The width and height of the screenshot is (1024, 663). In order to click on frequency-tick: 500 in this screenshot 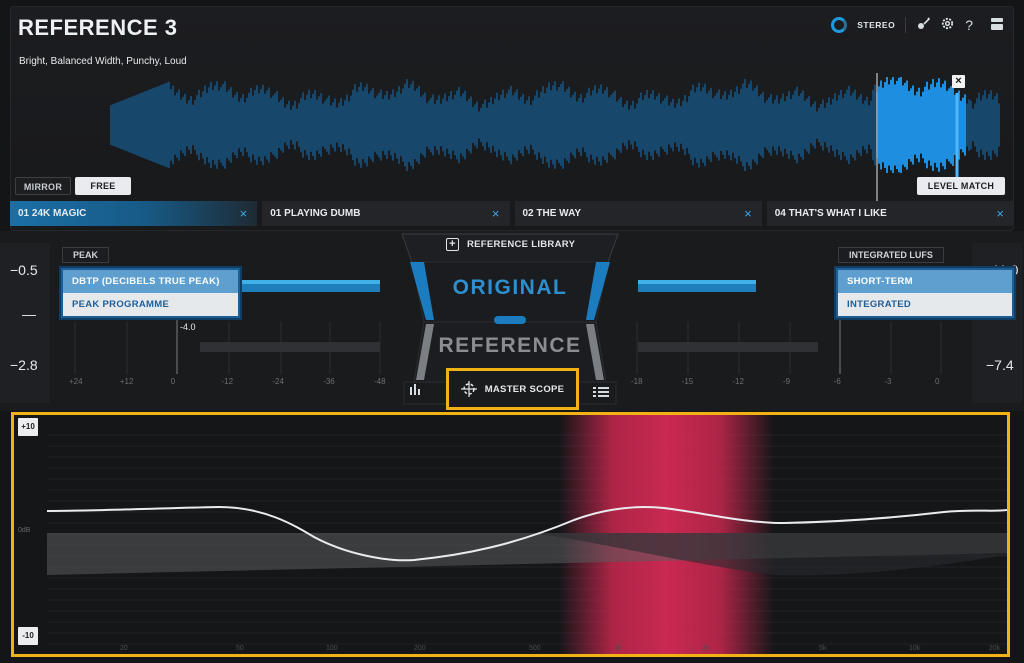, I will do `click(535, 648)`.